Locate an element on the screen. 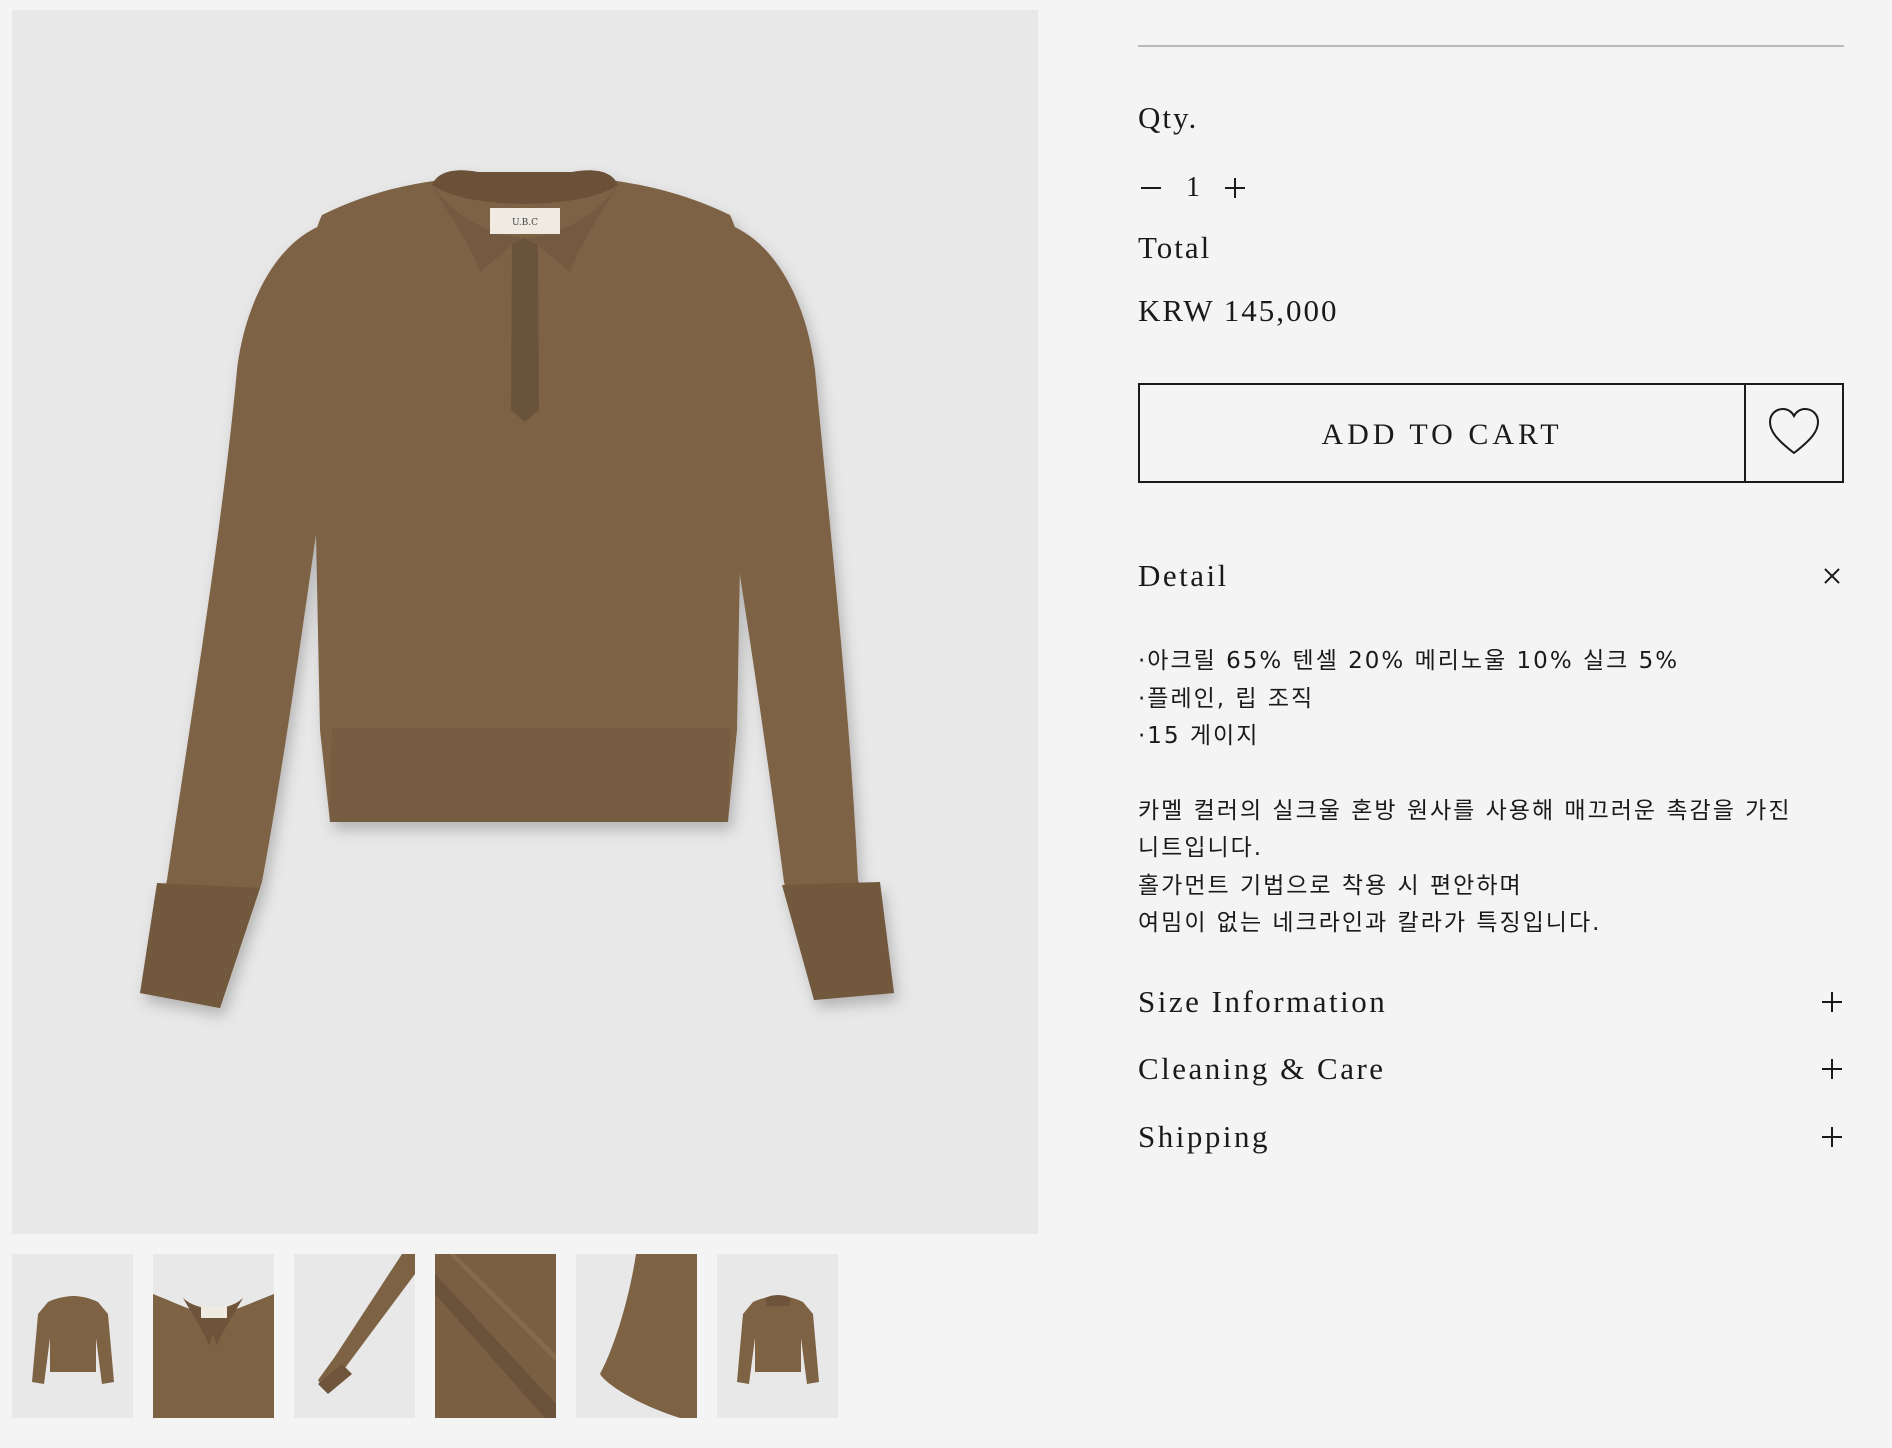 This screenshot has height=1448, width=1892. accordion-title: Cleaning & Care is located at coordinates (1262, 1068).